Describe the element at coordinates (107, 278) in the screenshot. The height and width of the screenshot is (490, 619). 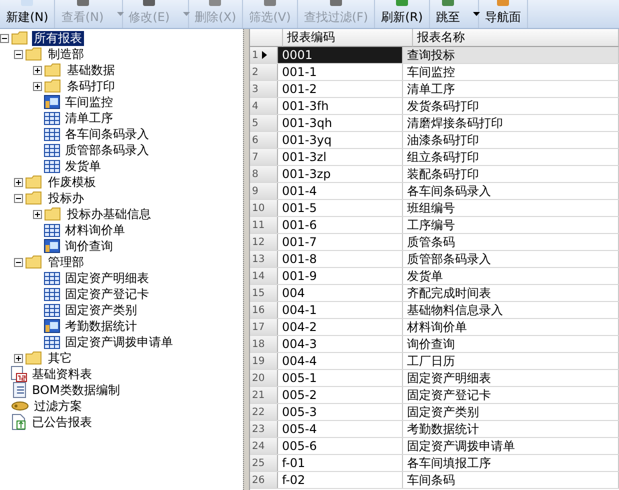
I see `tree-item: 固定资产明细表` at that location.